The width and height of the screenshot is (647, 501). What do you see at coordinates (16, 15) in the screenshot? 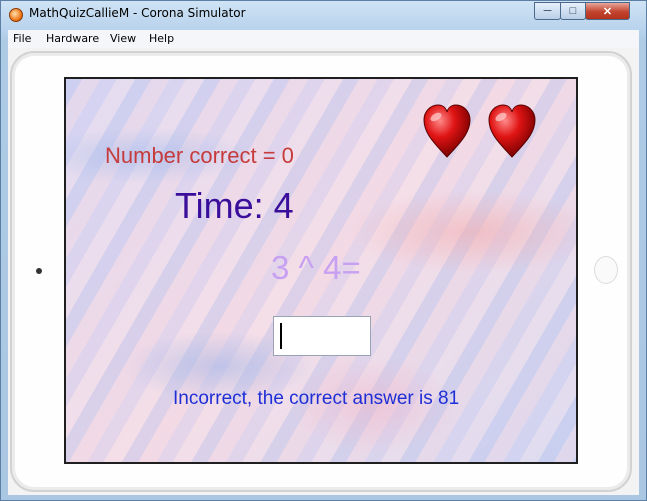
I see `corona-app-icon` at bounding box center [16, 15].